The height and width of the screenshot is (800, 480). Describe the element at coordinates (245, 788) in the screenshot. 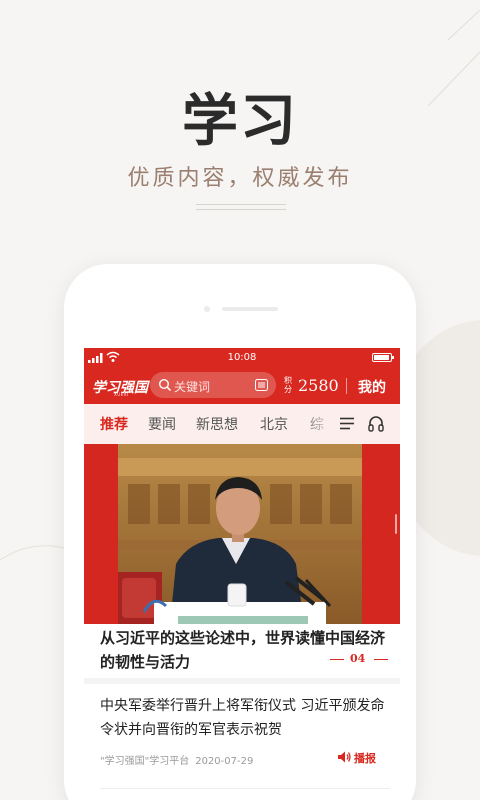

I see `list-divider` at that location.